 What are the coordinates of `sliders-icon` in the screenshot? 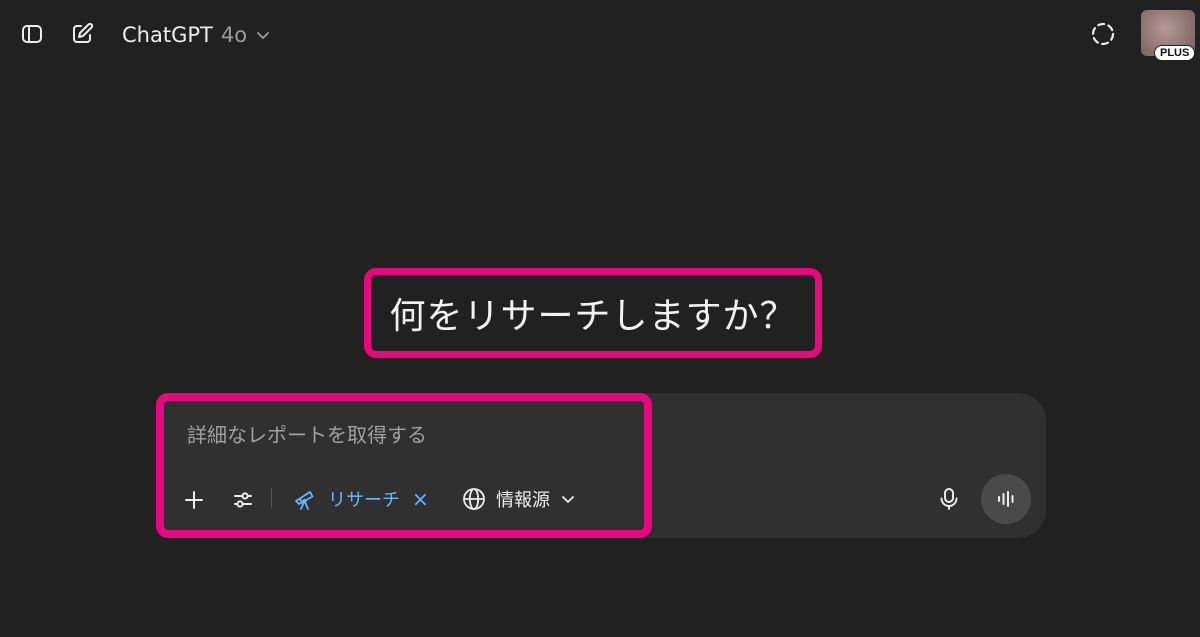 It's located at (243, 500).